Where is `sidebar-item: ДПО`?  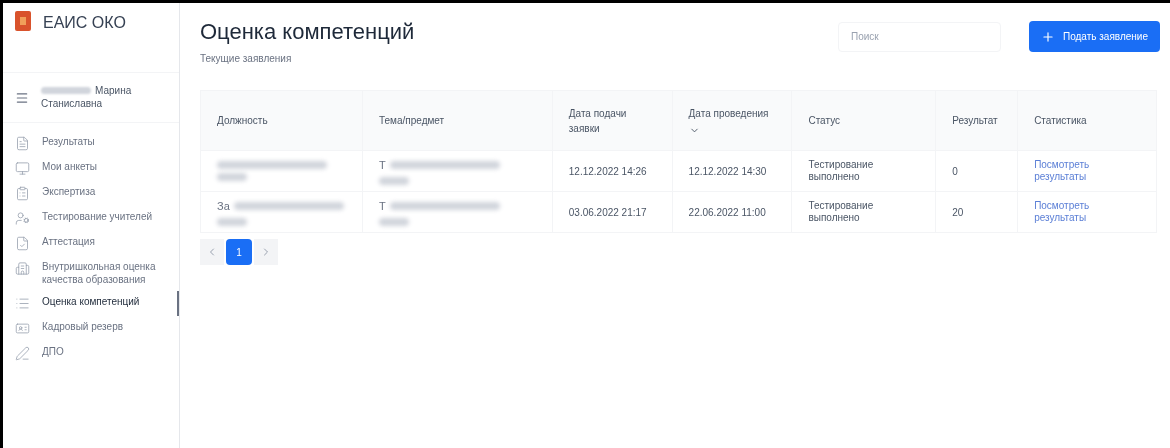
sidebar-item: ДПО is located at coordinates (91, 353).